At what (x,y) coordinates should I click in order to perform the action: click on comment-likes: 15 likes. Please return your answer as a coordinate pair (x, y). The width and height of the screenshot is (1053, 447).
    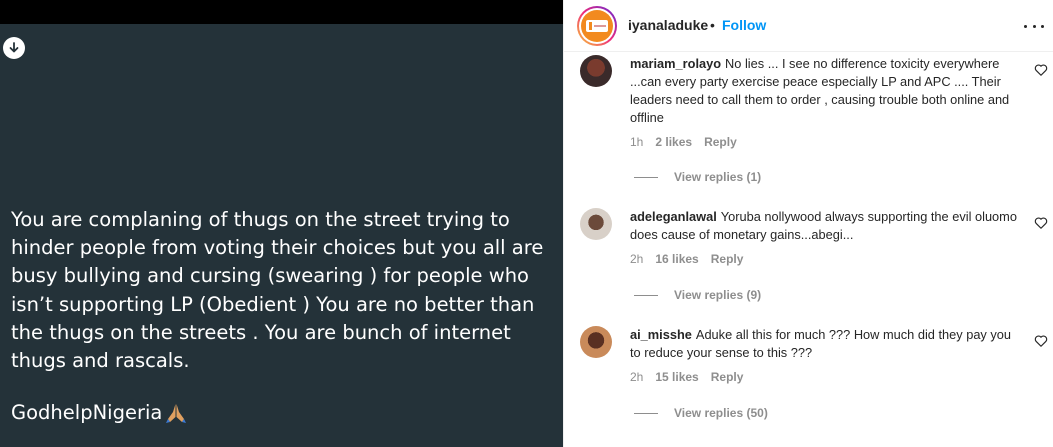
    Looking at the image, I should click on (676, 377).